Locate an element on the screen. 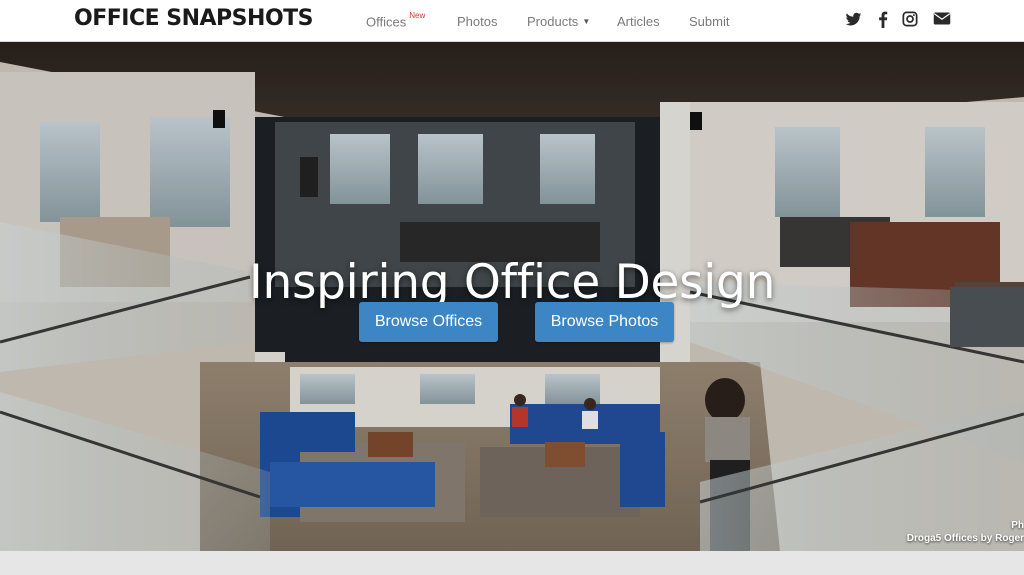 Image resolution: width=1024 pixels, height=575 pixels. nav-item-photos: Photos is located at coordinates (477, 21).